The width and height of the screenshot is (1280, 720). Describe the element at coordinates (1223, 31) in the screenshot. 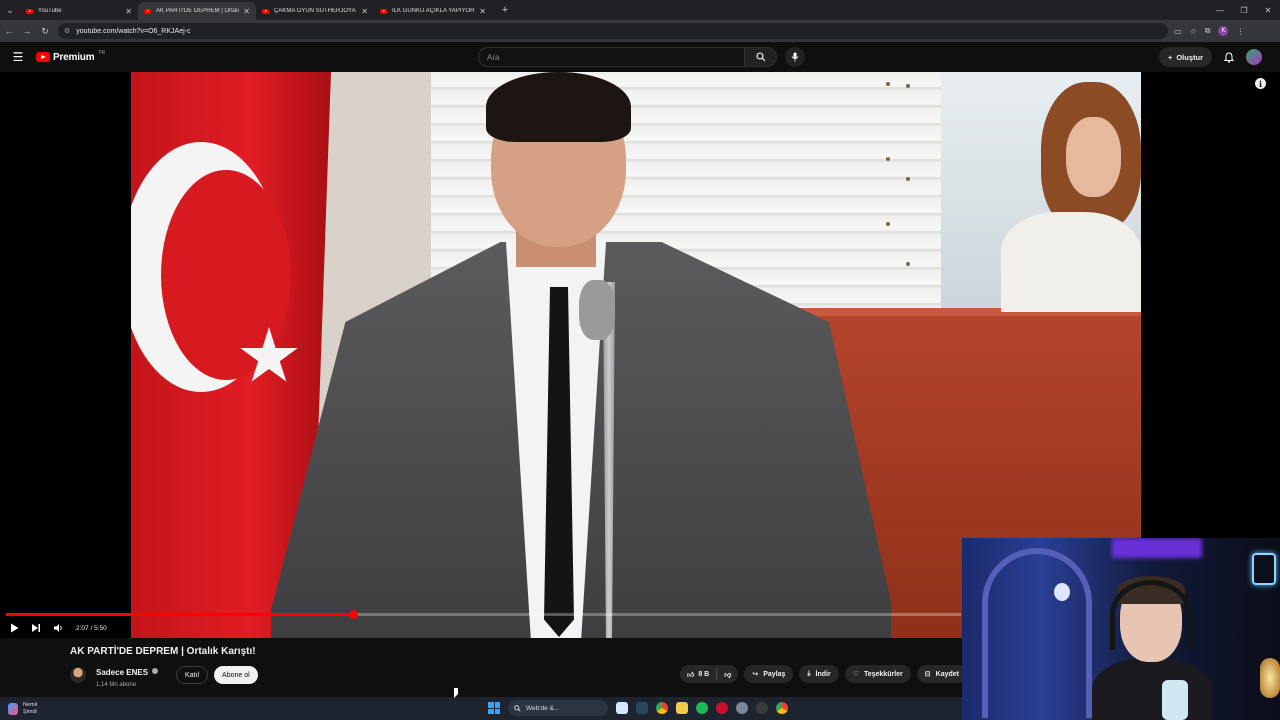

I see `browser-profile-avatar: K` at that location.